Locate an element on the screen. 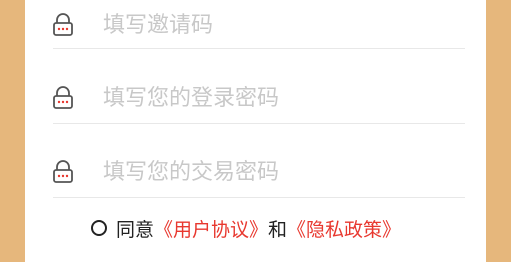  agree-radio is located at coordinates (99, 228).